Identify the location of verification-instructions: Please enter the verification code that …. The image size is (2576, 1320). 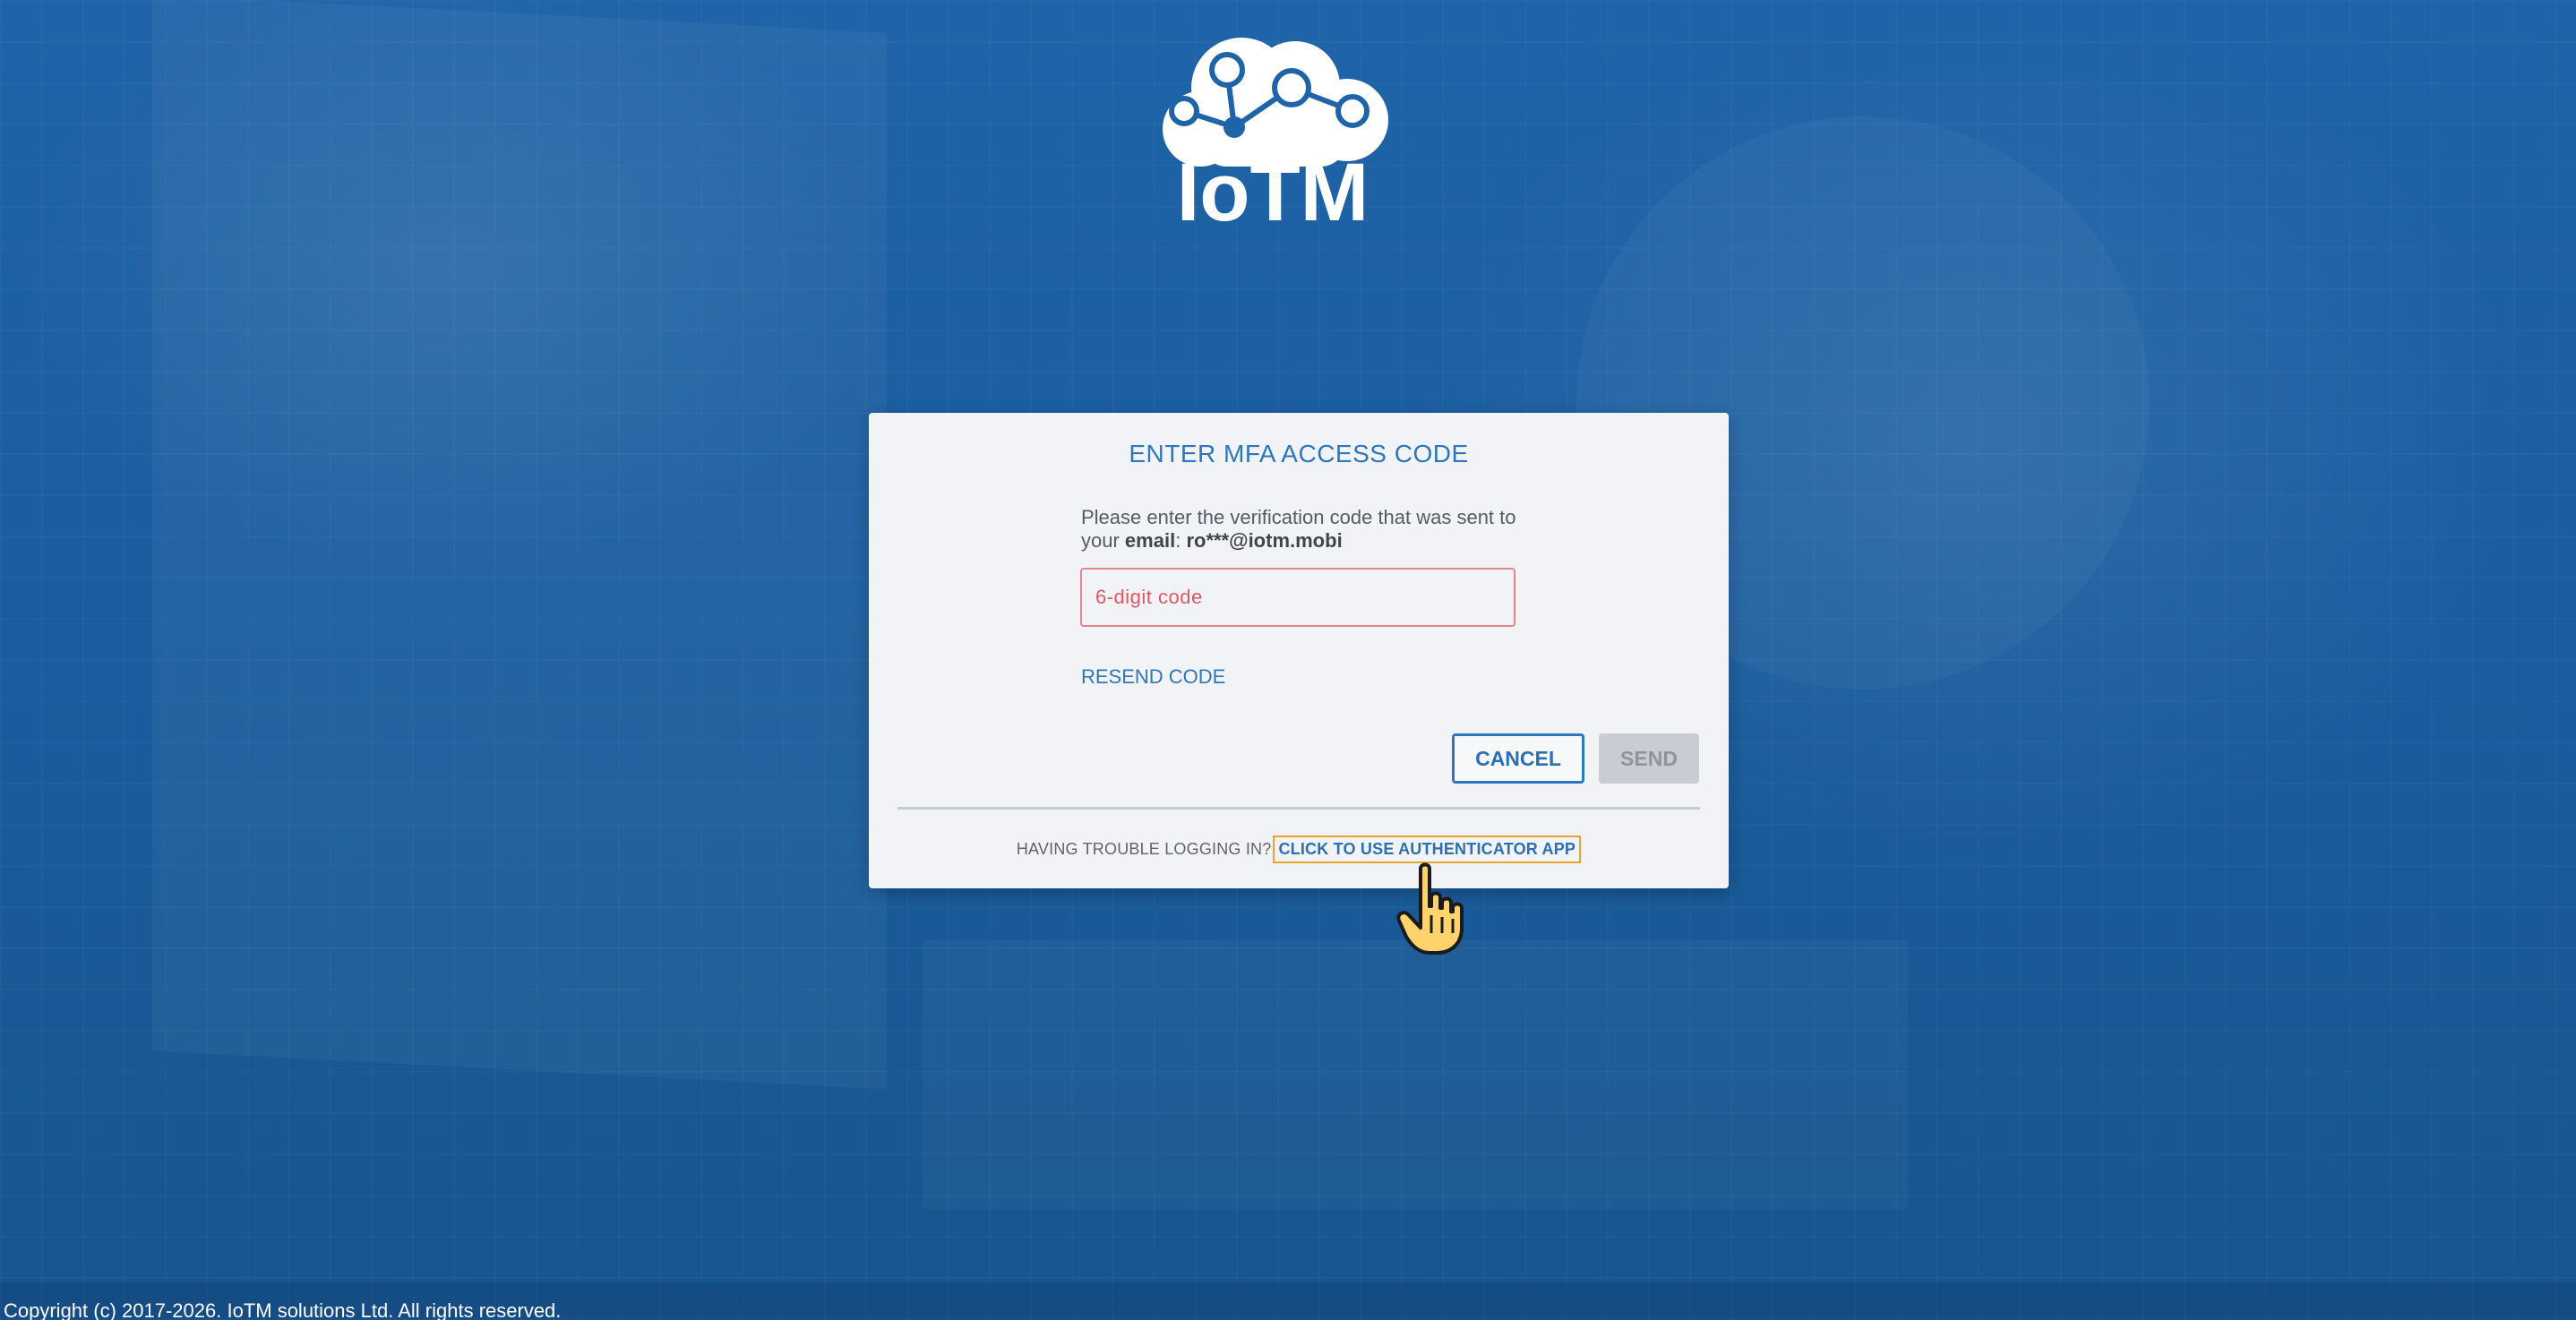
(1305, 529).